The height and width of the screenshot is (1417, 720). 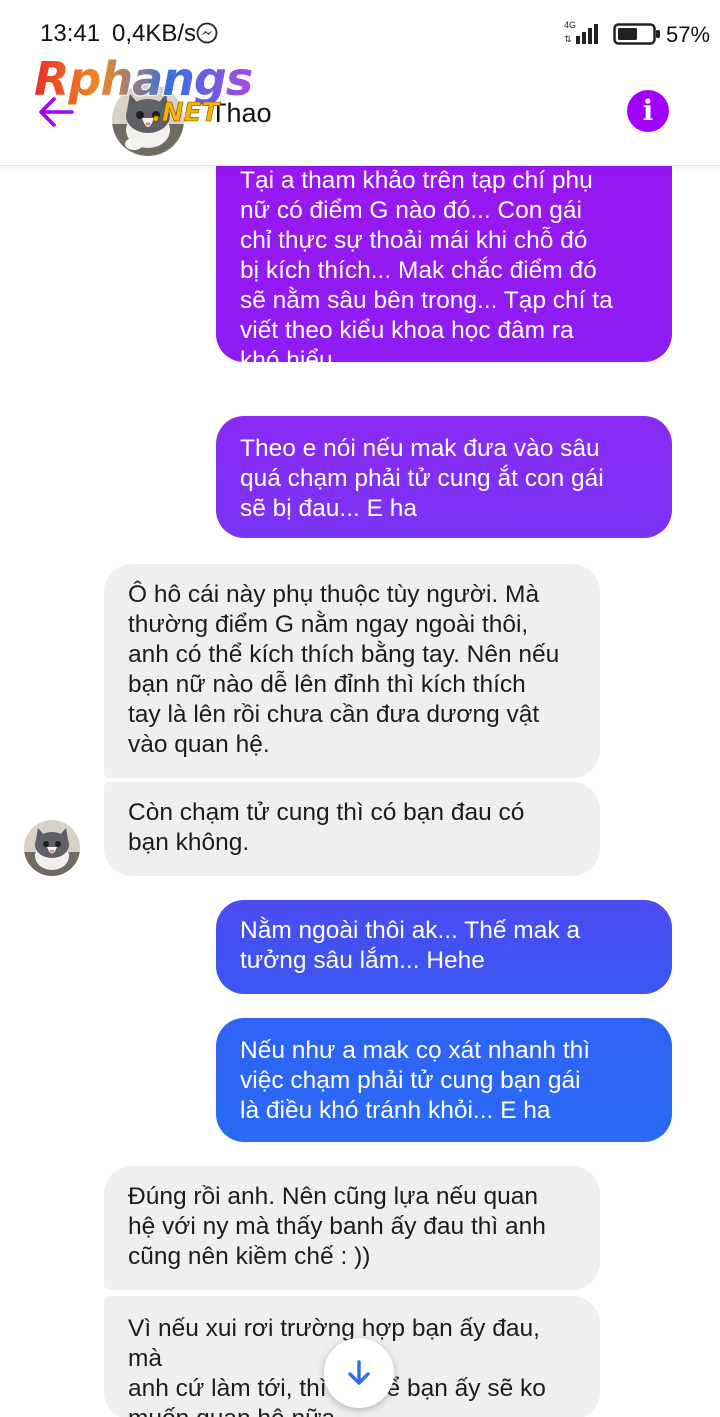 I want to click on watermark-logo: Rphangs Rphangs .NET, so click(x=153, y=91).